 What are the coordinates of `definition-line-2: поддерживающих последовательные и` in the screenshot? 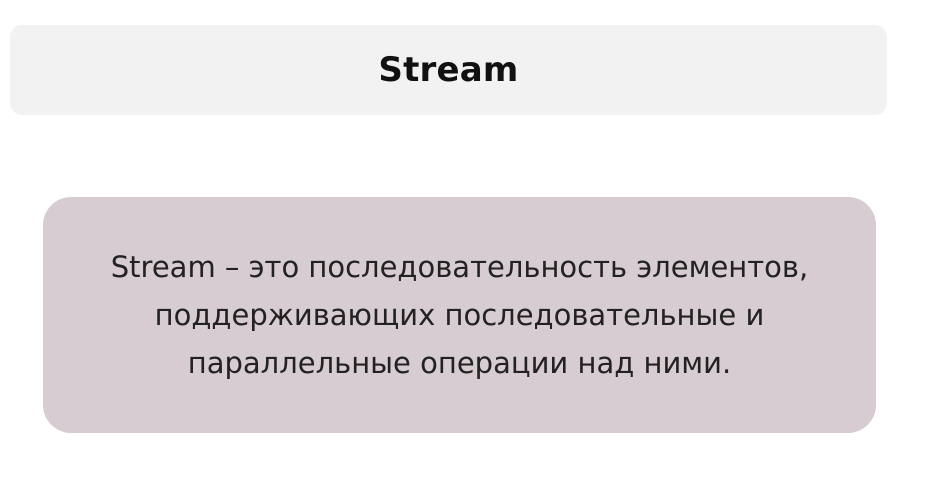 It's located at (459, 315).